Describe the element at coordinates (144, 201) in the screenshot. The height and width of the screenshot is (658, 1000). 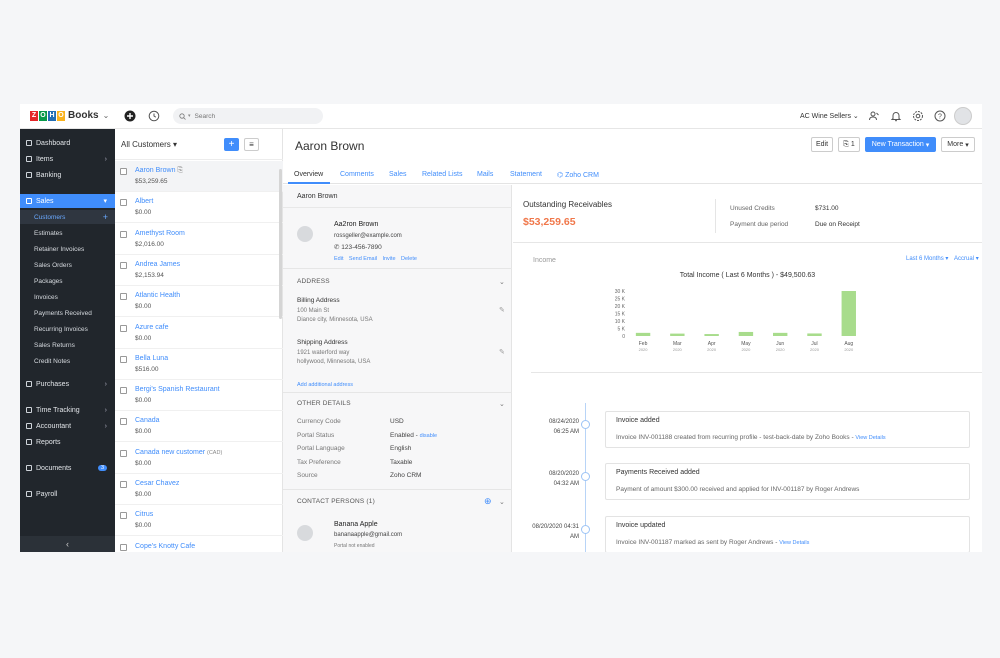
I see `customer-name: Albert` at that location.